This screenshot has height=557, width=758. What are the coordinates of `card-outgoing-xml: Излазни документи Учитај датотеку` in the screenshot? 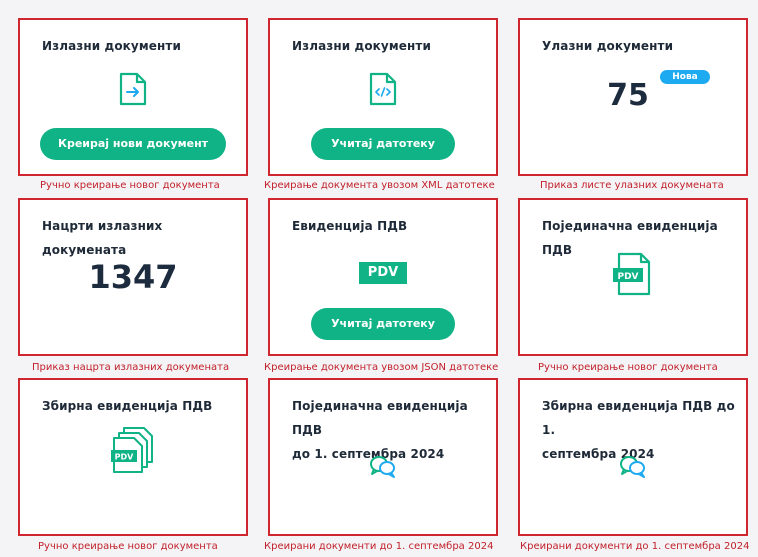 It's located at (383, 97).